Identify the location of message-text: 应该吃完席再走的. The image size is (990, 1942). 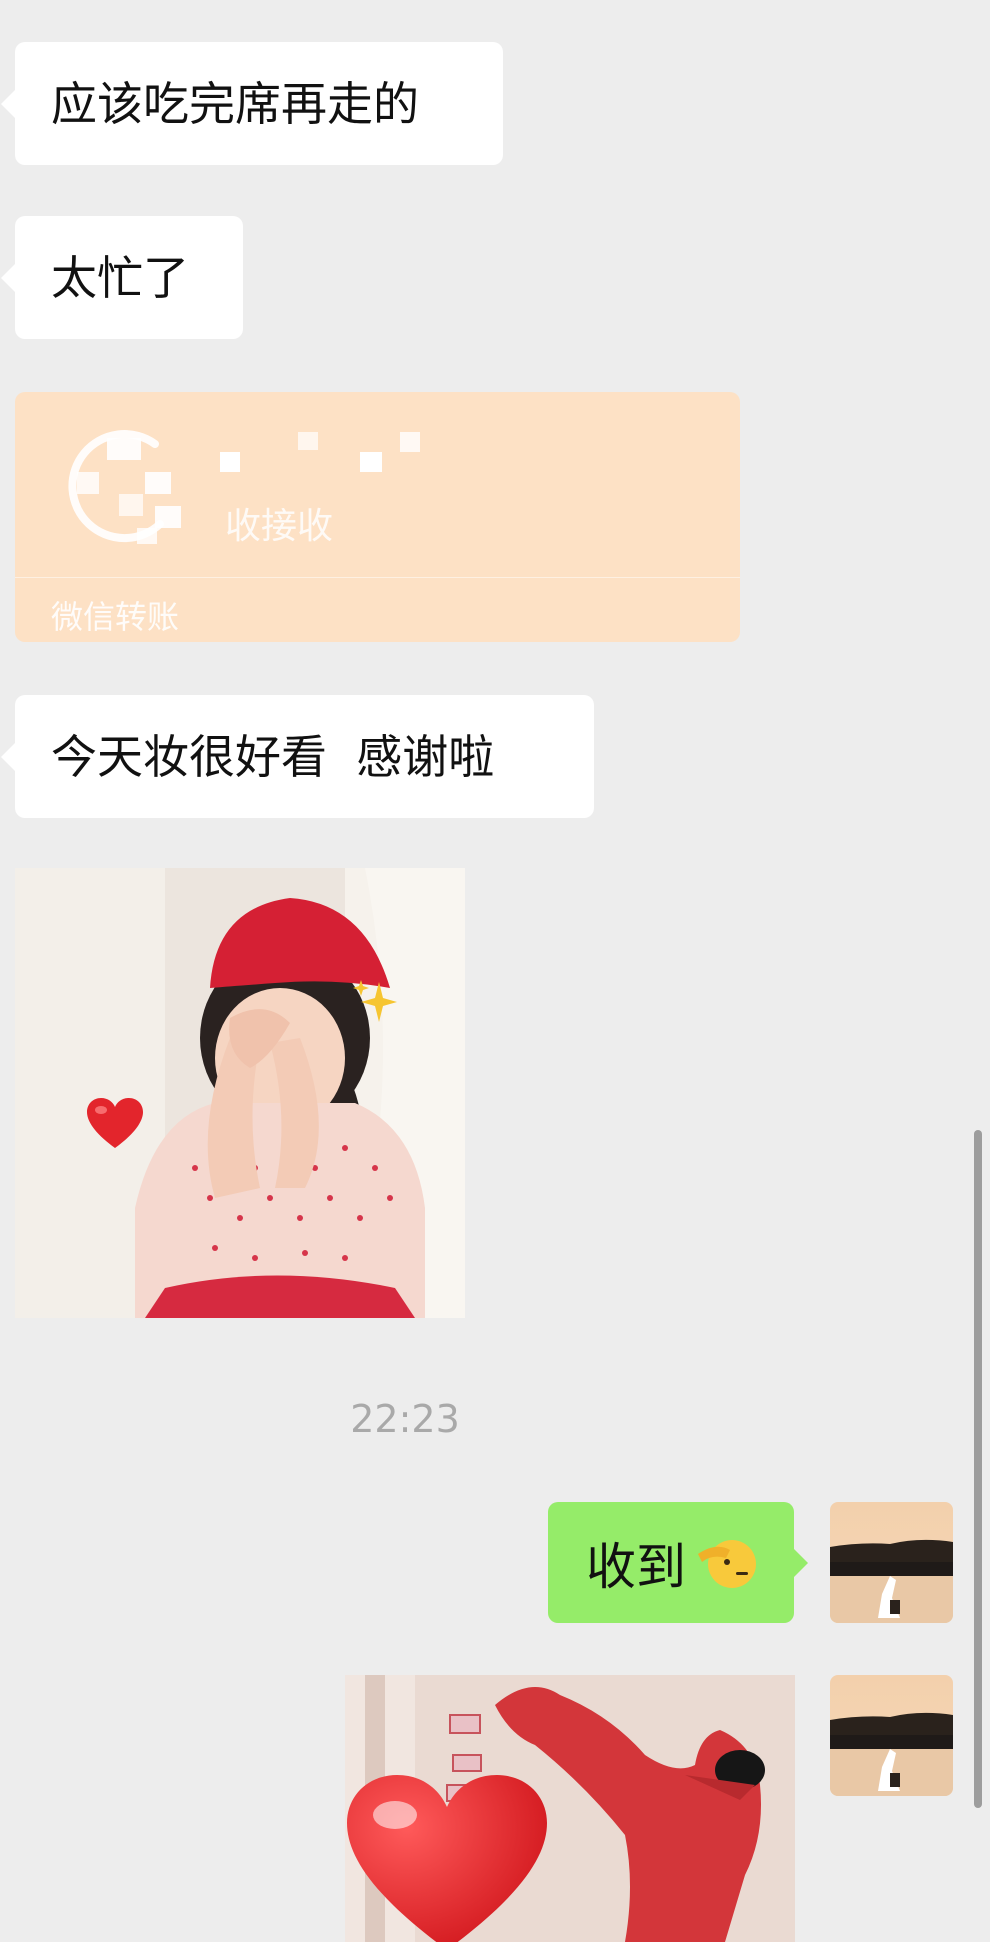
(235, 103).